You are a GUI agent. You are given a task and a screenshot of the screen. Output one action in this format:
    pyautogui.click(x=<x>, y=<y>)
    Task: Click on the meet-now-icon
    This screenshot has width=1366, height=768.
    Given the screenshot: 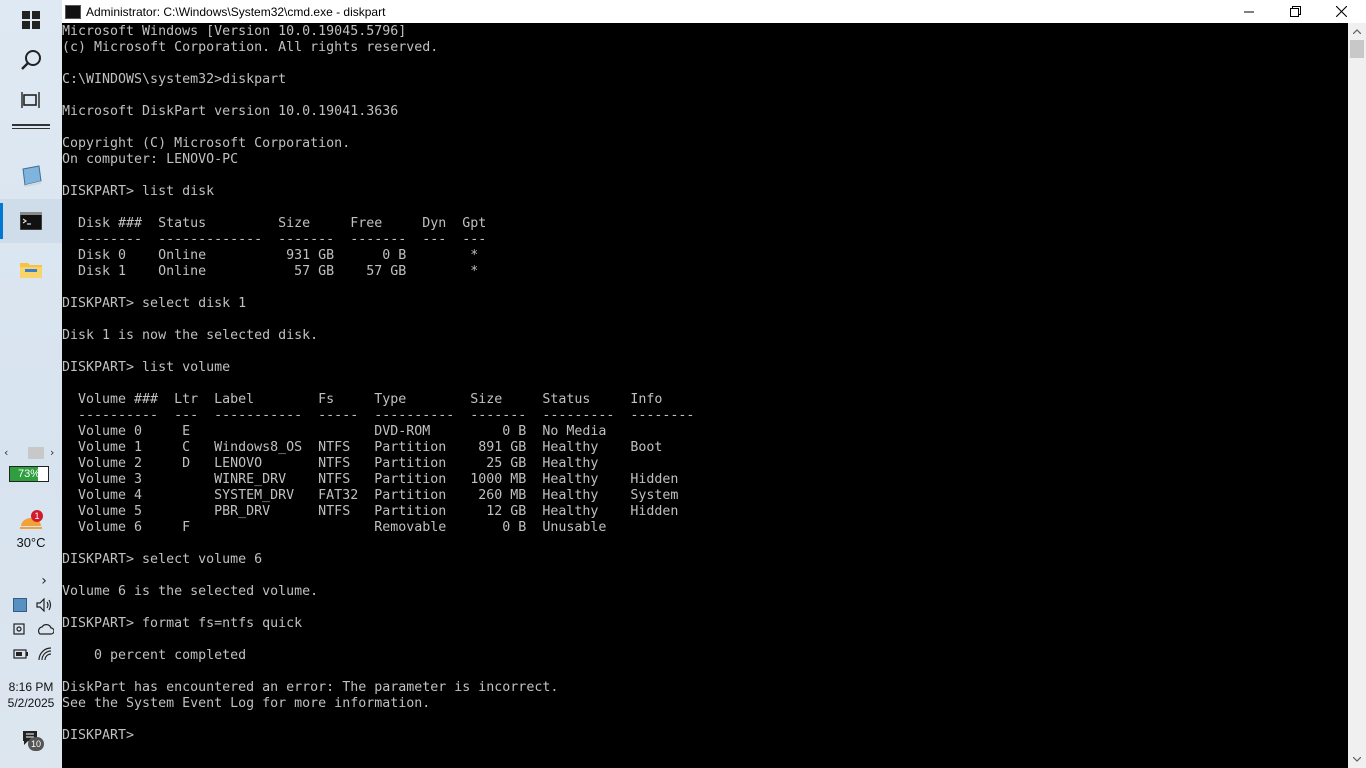 What is the action you would take?
    pyautogui.click(x=21, y=629)
    